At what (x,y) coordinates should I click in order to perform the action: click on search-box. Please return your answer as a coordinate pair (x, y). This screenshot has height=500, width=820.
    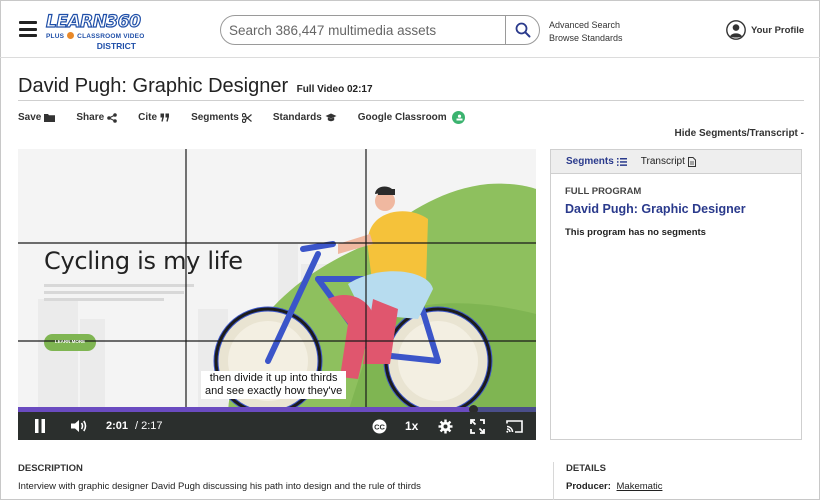
    Looking at the image, I should click on (380, 30).